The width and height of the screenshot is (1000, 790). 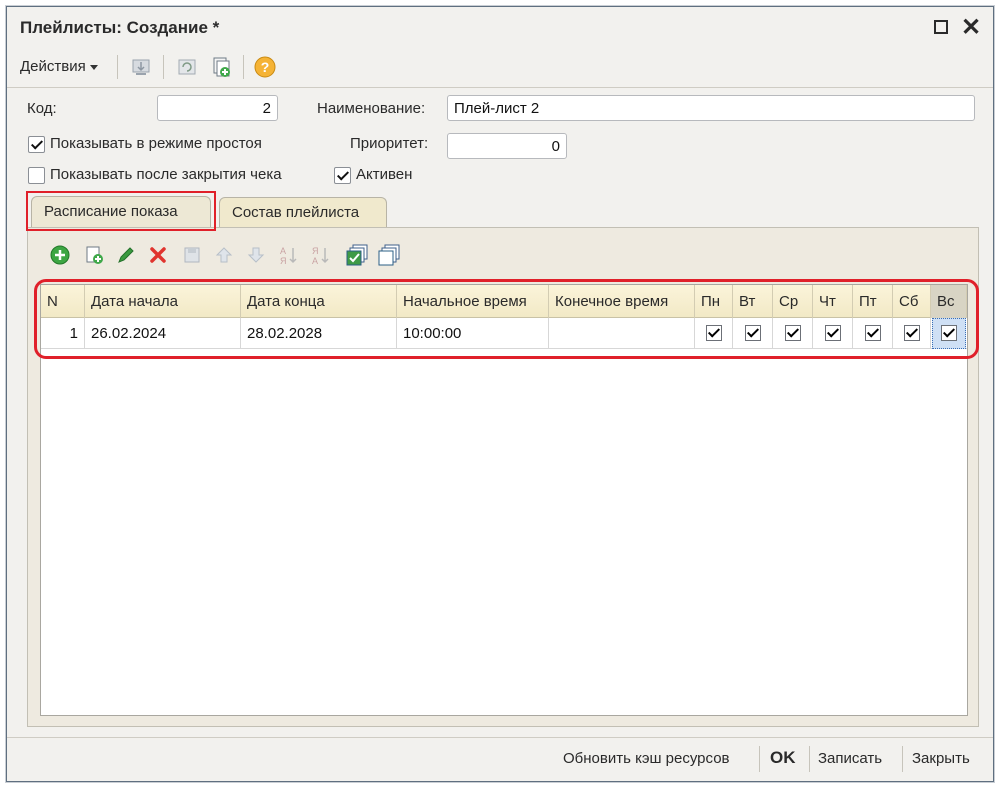 What do you see at coordinates (500, 28) in the screenshot?
I see `title-bar: Плейлисты: Создание * ✕` at bounding box center [500, 28].